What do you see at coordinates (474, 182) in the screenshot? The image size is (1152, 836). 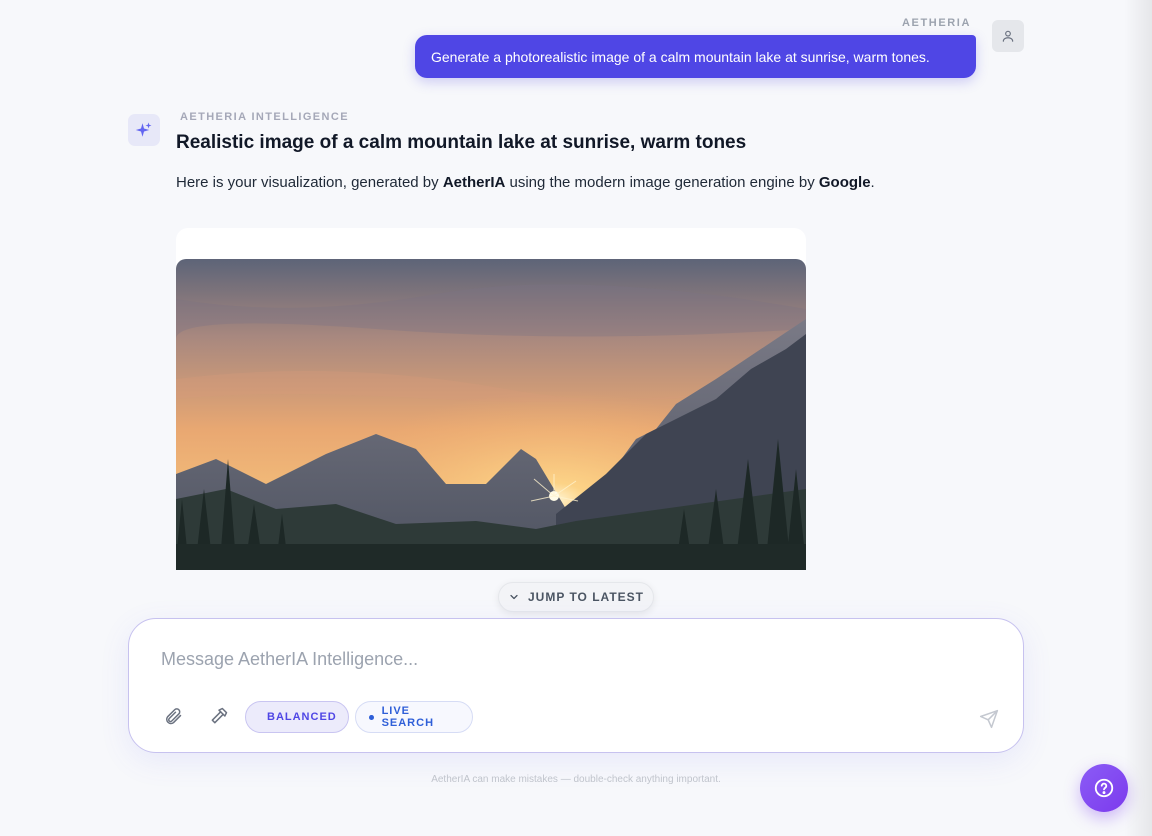 I see `brand-name: AetherIA` at bounding box center [474, 182].